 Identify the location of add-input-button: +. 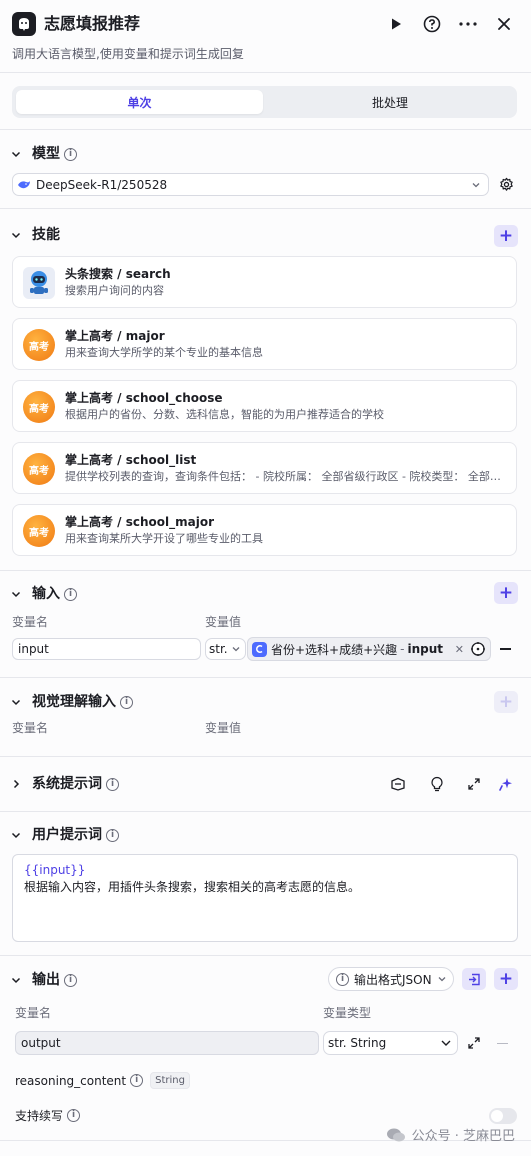
(506, 593).